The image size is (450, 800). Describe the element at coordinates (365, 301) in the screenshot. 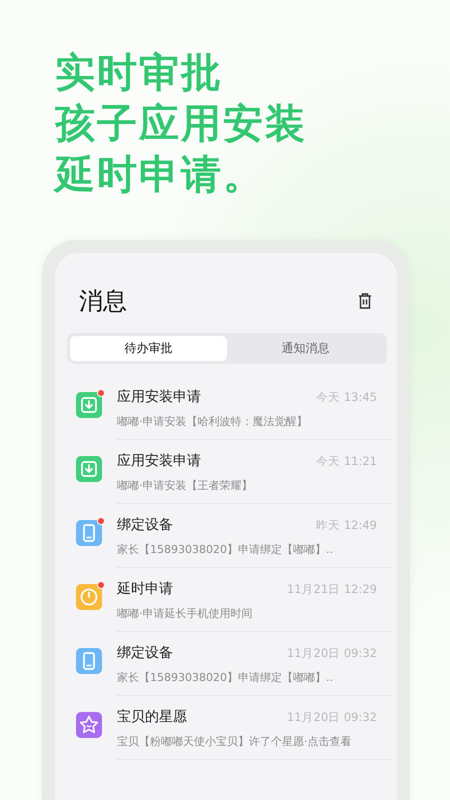

I see `trash-icon` at that location.